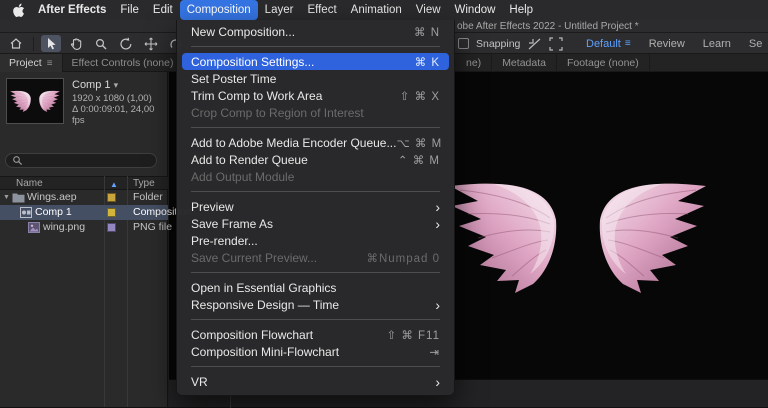  I want to click on menu-item-open-in-essential-graphics: Open in Essential Graphics, so click(315, 287).